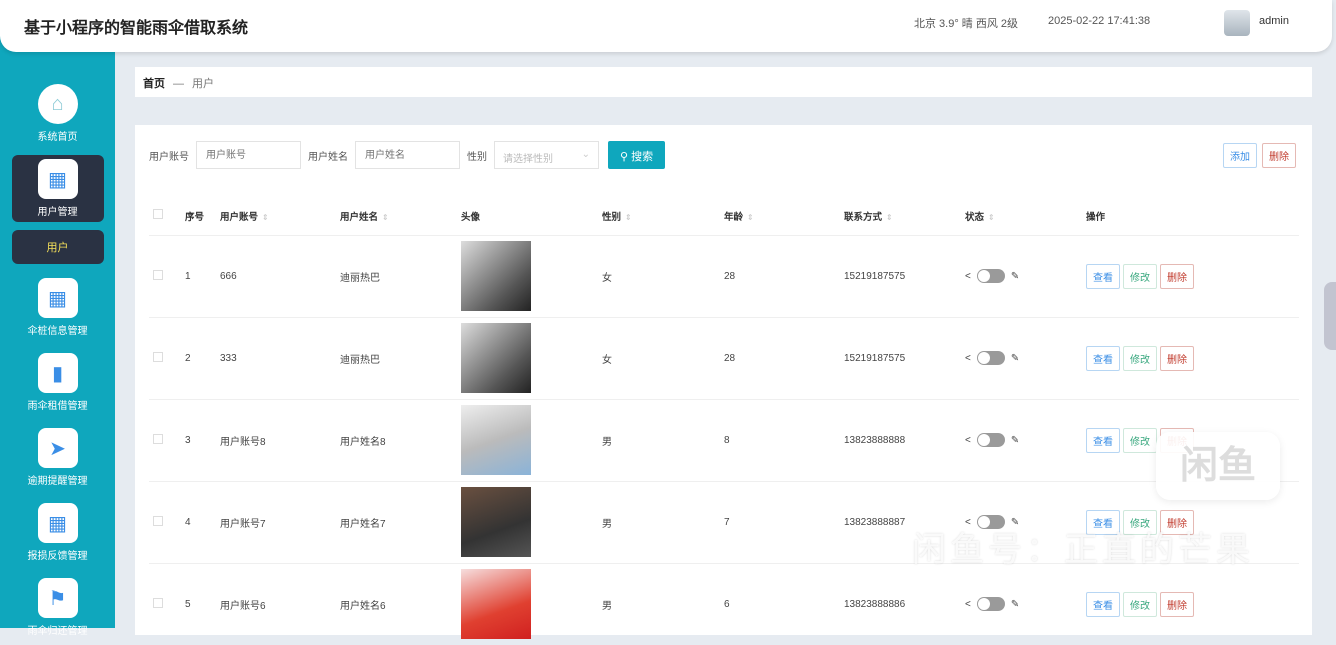 This screenshot has width=1336, height=645. What do you see at coordinates (904, 216) in the screenshot?
I see `col-phone: 联系方式 ⇕` at bounding box center [904, 216].